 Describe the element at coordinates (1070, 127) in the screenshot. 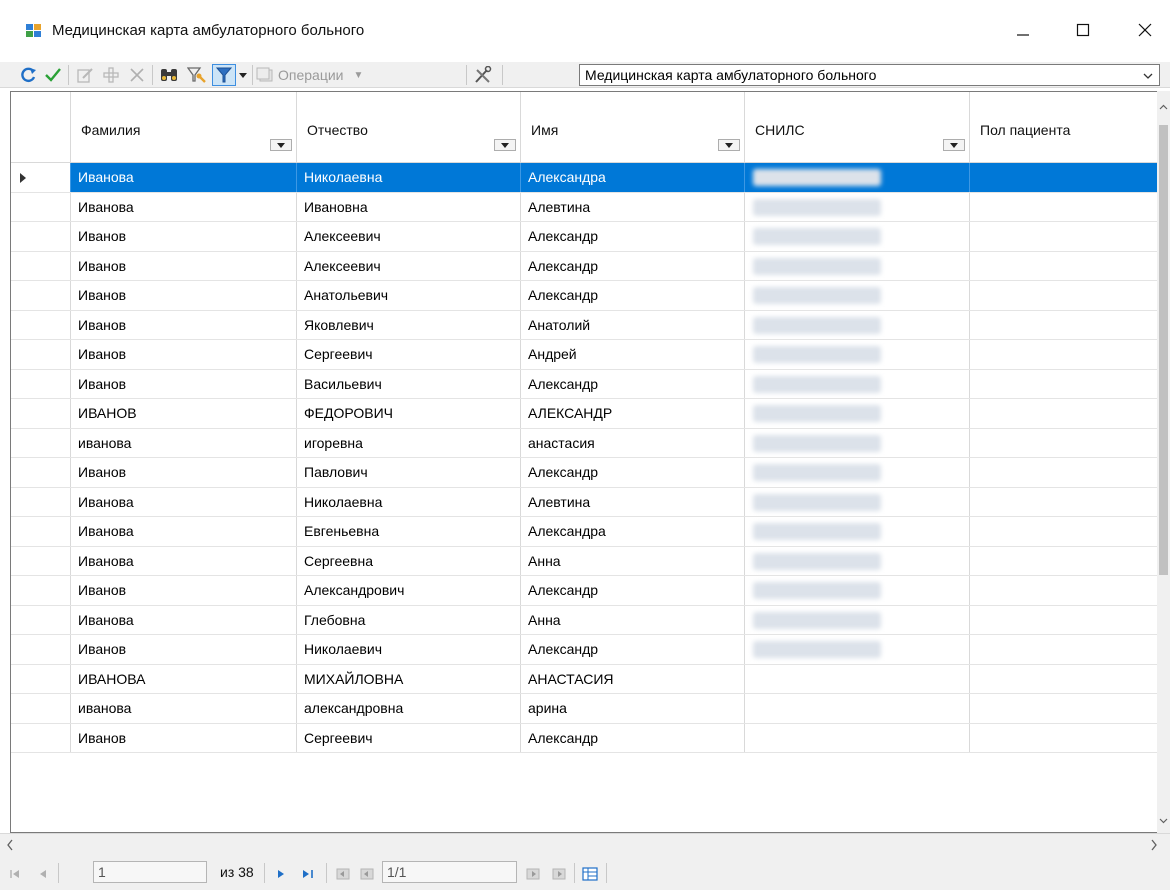

I see `column-header-sex: Пол пациента` at that location.